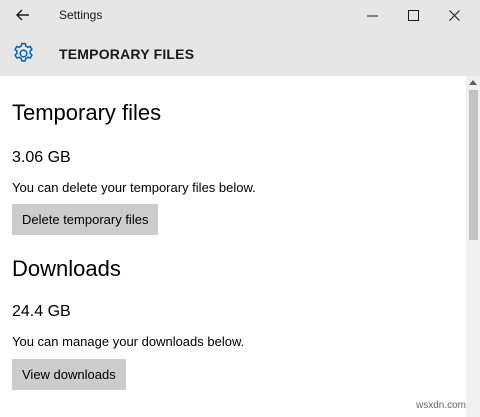 Image resolution: width=480 pixels, height=417 pixels. Describe the element at coordinates (441, 405) in the screenshot. I see `watermark: wsxdn.com` at that location.